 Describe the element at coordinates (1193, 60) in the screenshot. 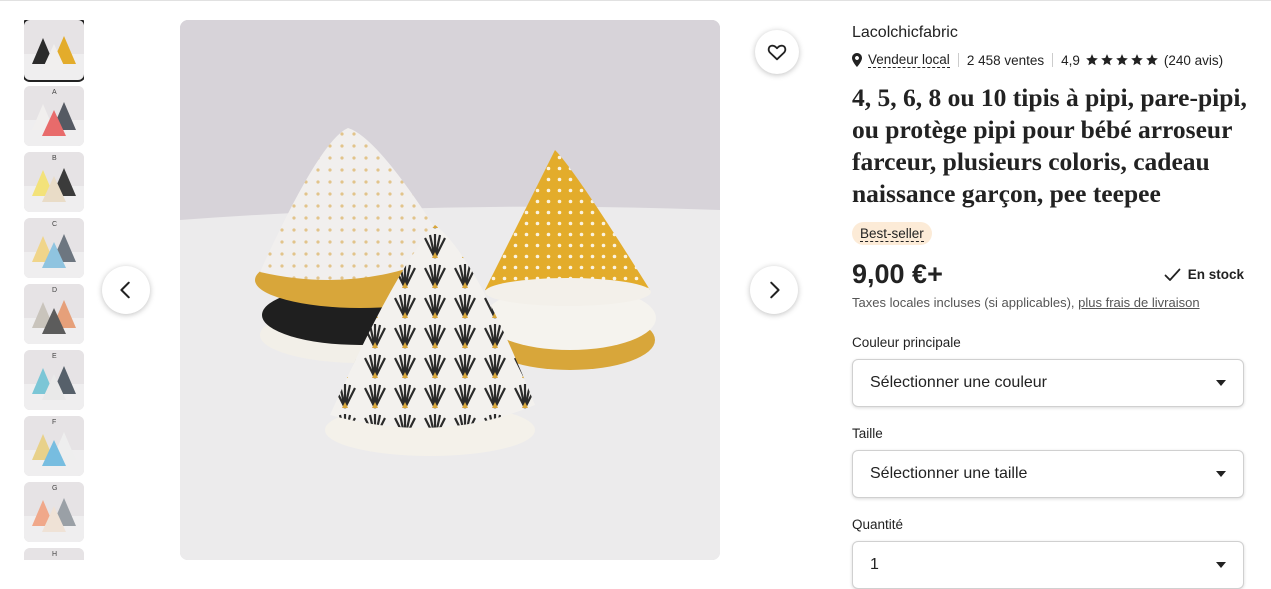

I see `reviews-link: (240 avis)` at that location.